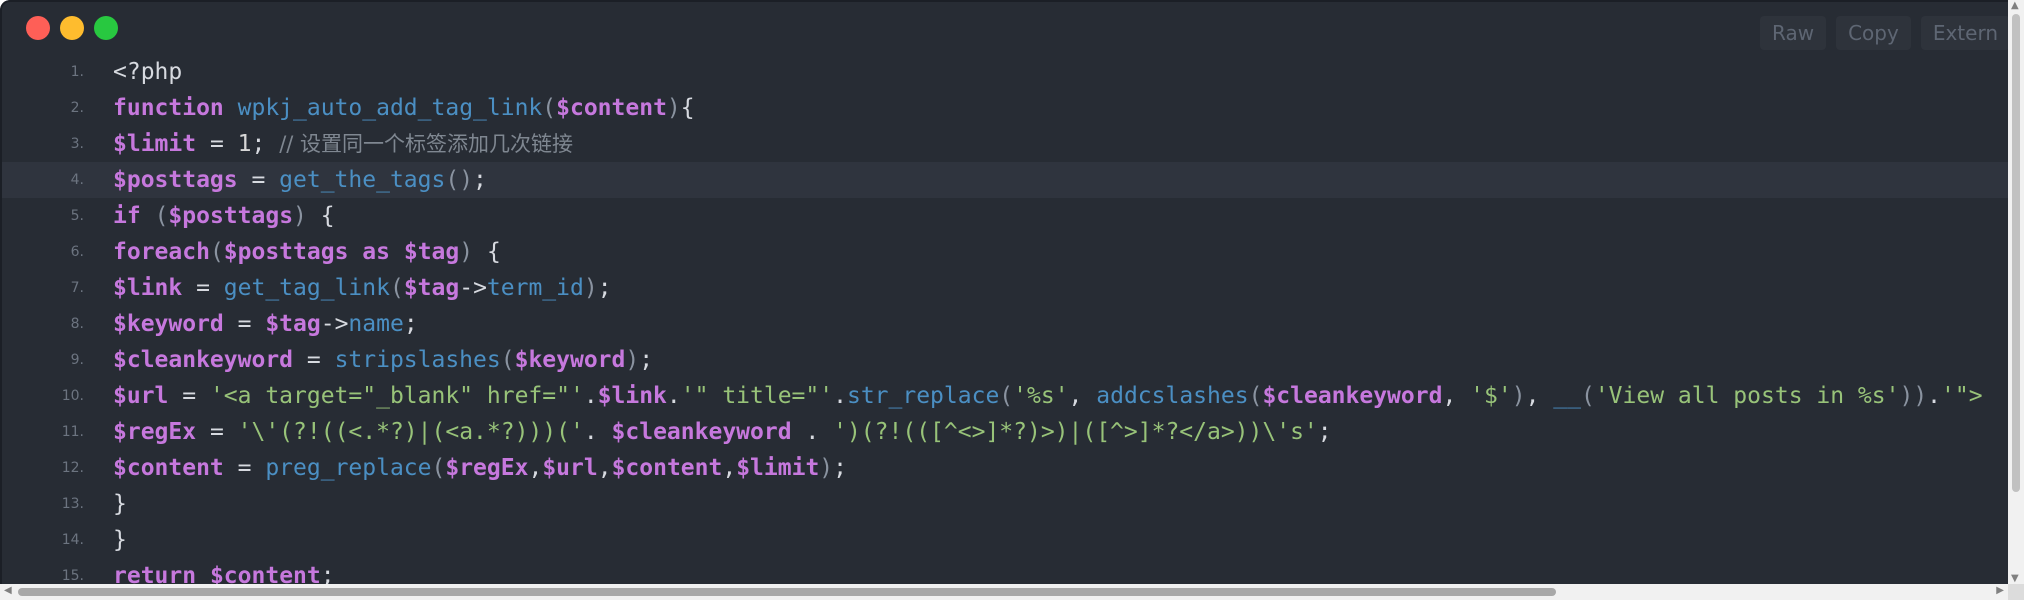 The width and height of the screenshot is (2024, 600). What do you see at coordinates (1004, 571) in the screenshot?
I see `code-line: 15. return $content;` at bounding box center [1004, 571].